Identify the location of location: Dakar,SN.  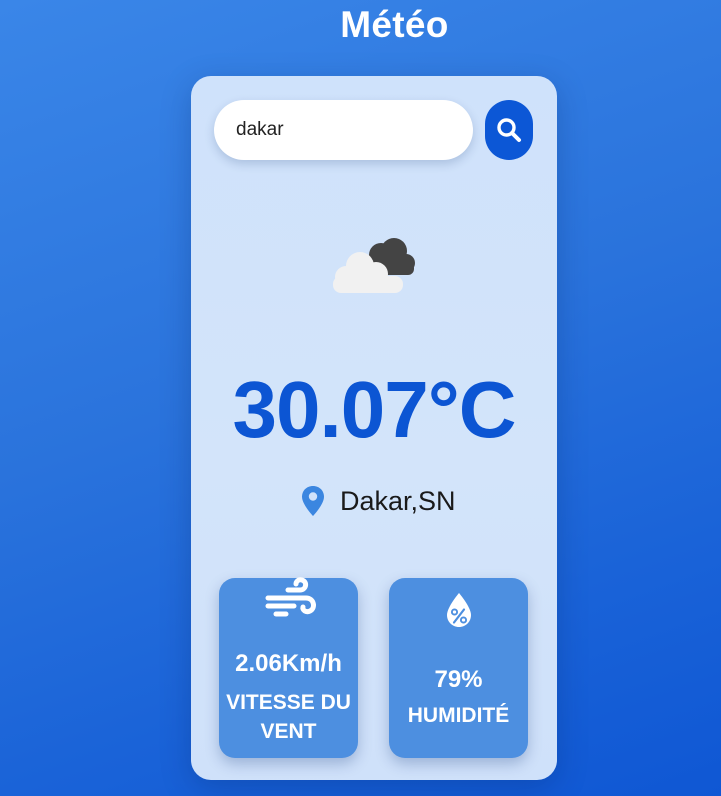
(378, 501).